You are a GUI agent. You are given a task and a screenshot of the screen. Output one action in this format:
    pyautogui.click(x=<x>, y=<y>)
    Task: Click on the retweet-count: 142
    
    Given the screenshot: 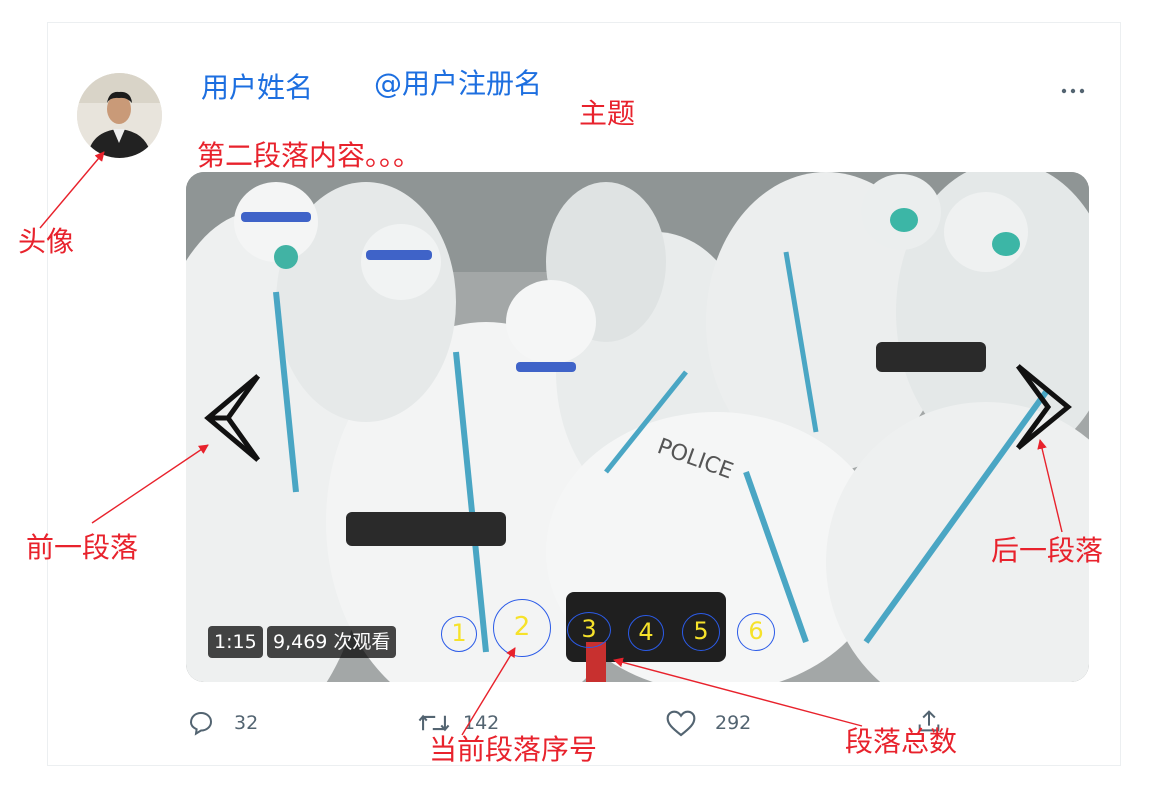 What is the action you would take?
    pyautogui.click(x=481, y=723)
    